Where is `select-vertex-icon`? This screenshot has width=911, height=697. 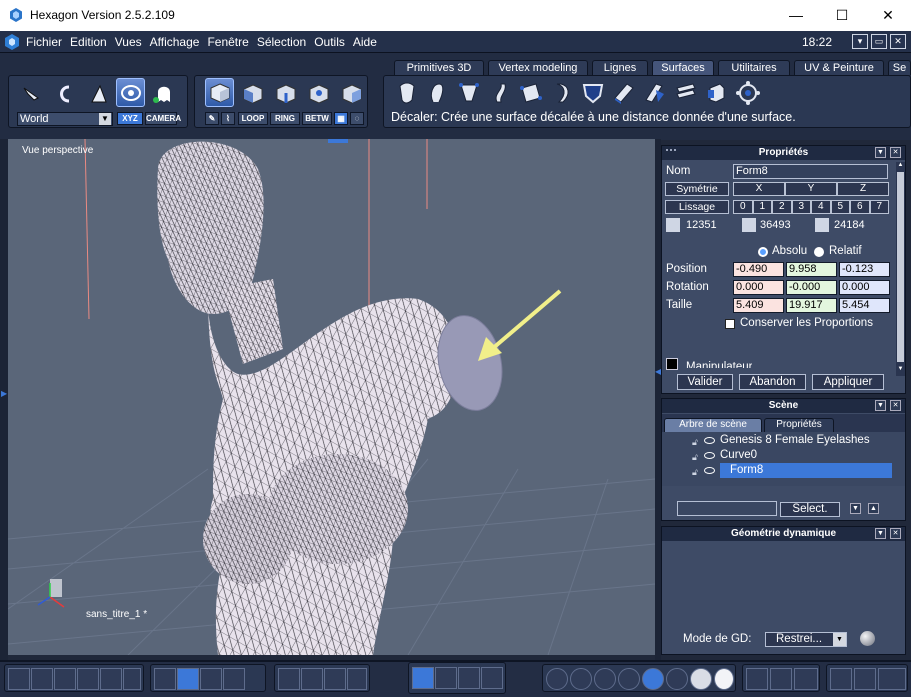 select-vertex-icon is located at coordinates (318, 93).